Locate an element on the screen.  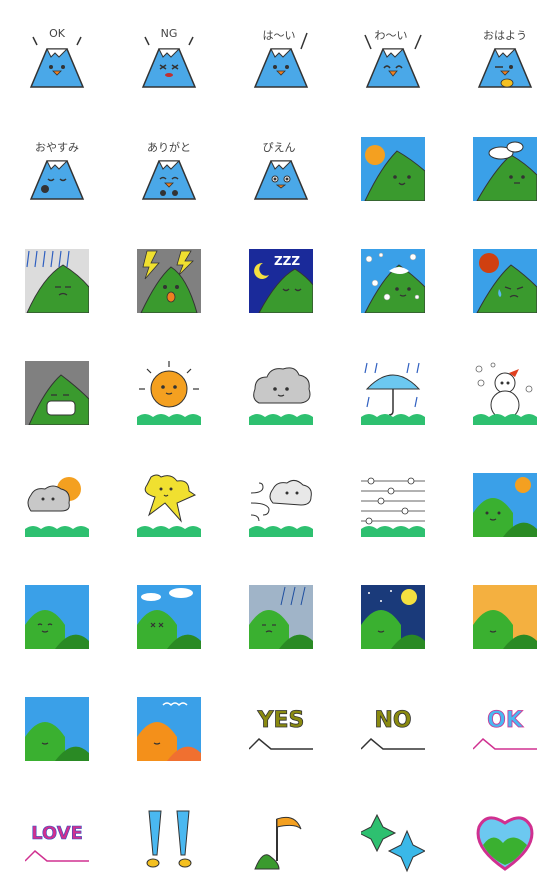
sticker-fuji-pien: ぴえん is located at coordinates (281, 169).